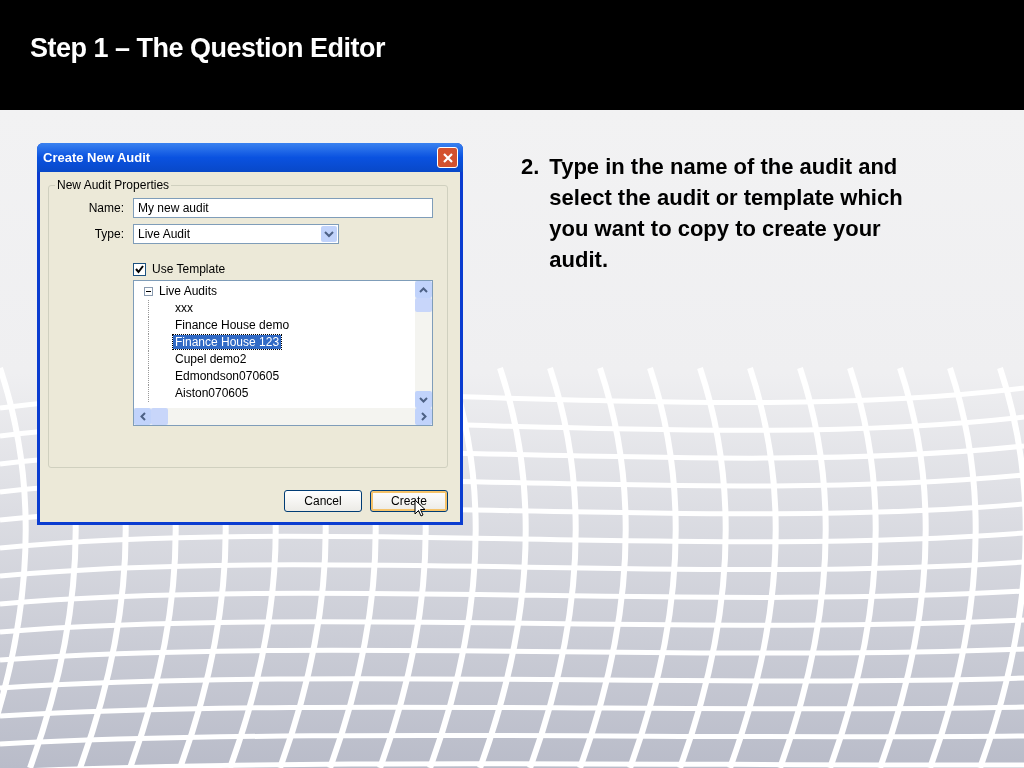  Describe the element at coordinates (227, 342) in the screenshot. I see `tree-item: Finance House 123` at that location.